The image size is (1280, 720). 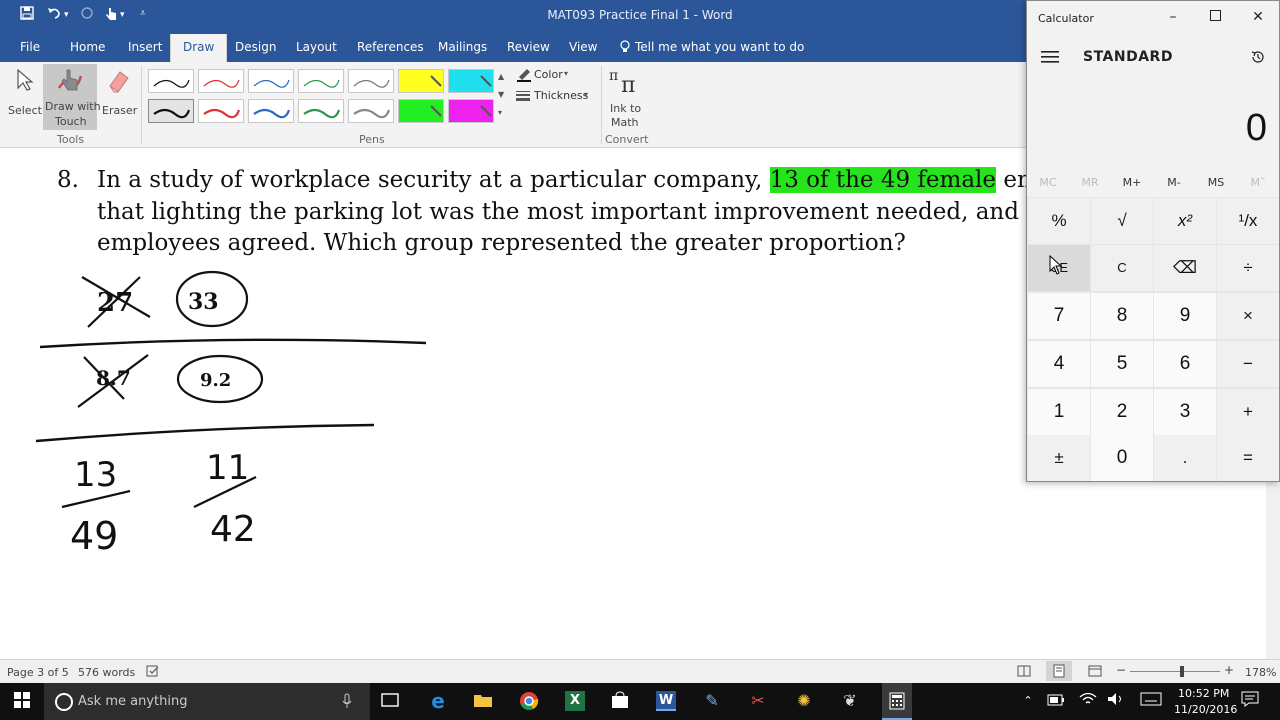 I want to click on pen-black-thick, so click(x=171, y=111).